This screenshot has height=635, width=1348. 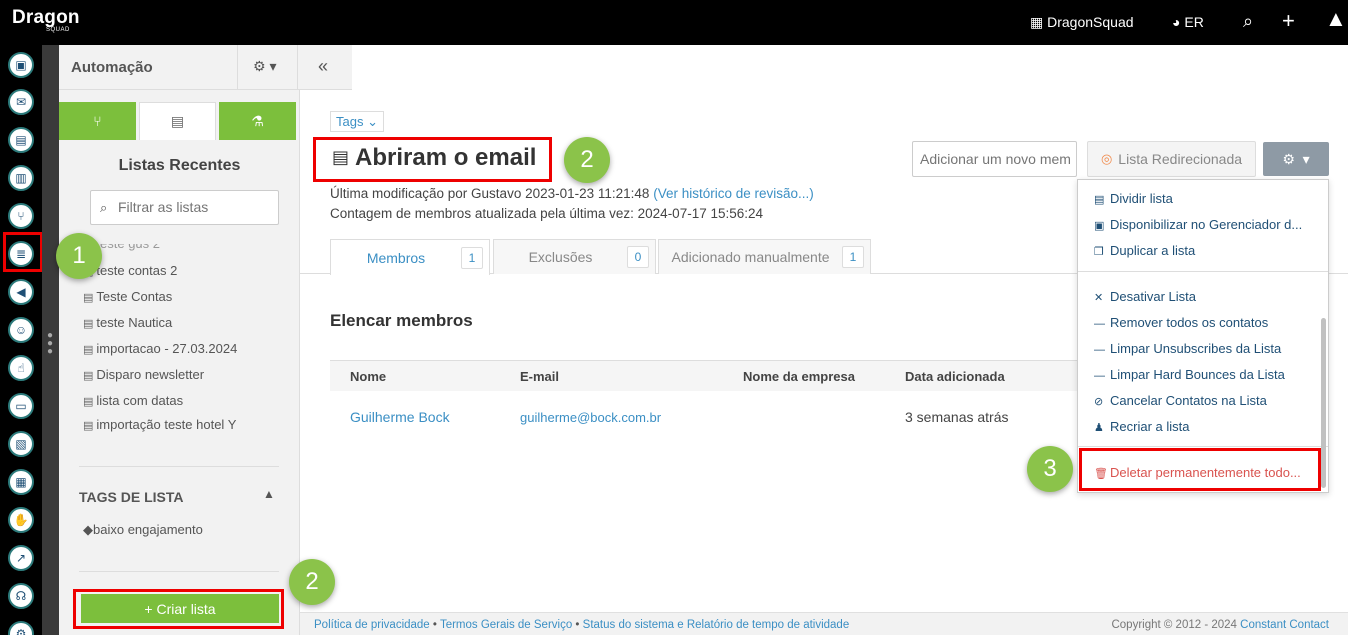 What do you see at coordinates (269, 494) in the screenshot?
I see `caret-up-icon: ▲` at bounding box center [269, 494].